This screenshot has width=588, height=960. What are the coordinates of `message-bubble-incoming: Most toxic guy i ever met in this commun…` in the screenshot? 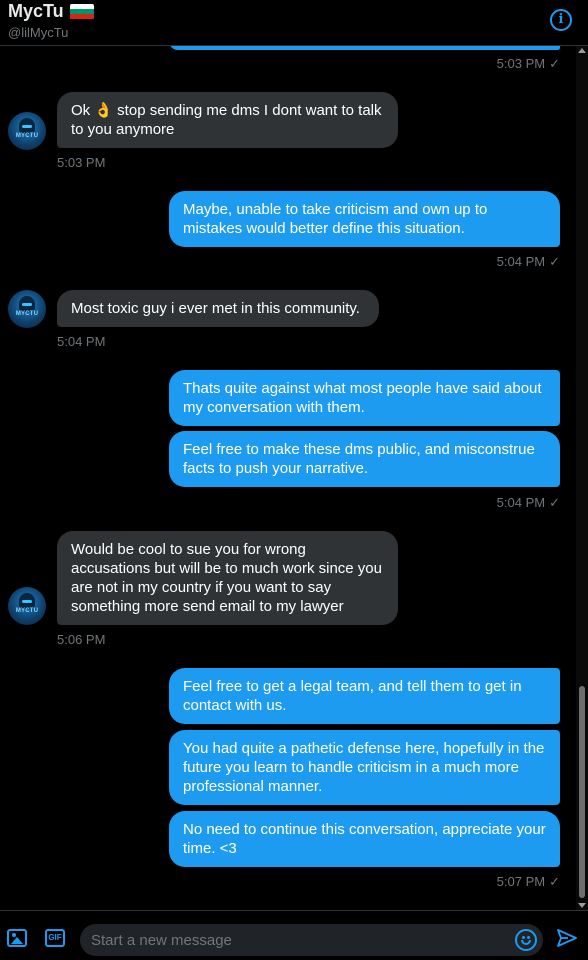 It's located at (218, 308).